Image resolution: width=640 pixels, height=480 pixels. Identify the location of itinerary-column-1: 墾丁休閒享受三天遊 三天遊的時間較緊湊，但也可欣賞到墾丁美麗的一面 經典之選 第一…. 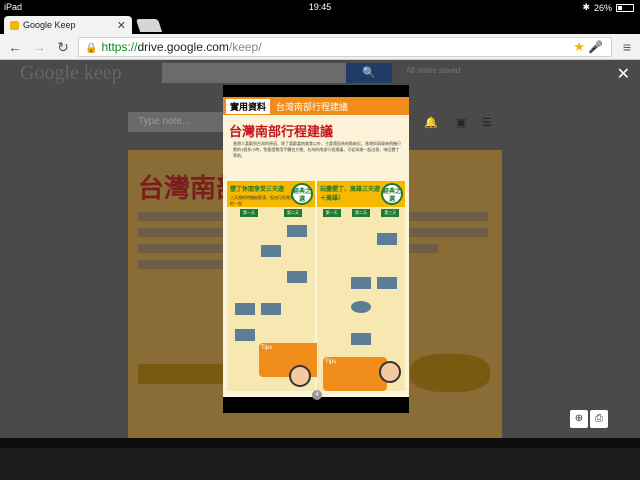
(275, 286).